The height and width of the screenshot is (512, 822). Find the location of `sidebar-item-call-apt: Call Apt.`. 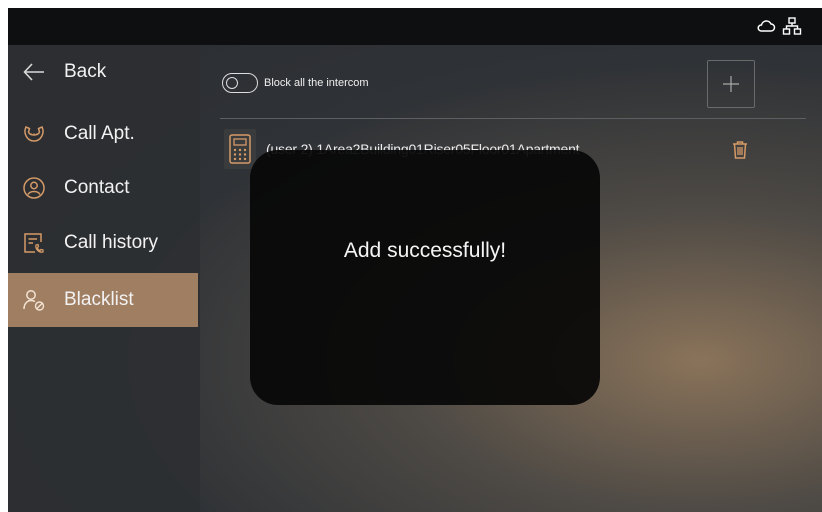

sidebar-item-call-apt: Call Apt. is located at coordinates (103, 134).